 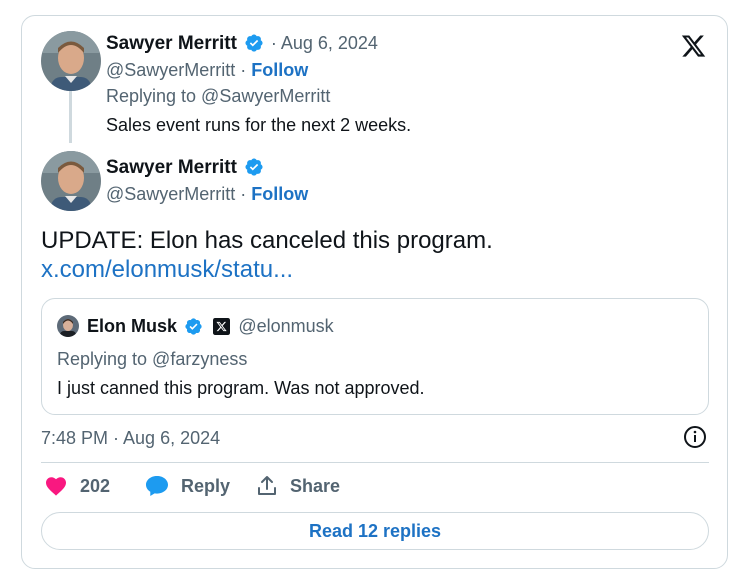 What do you see at coordinates (259, 125) in the screenshot?
I see `parent-tweet-text: Sales event runs for the next 2 weeks.` at bounding box center [259, 125].